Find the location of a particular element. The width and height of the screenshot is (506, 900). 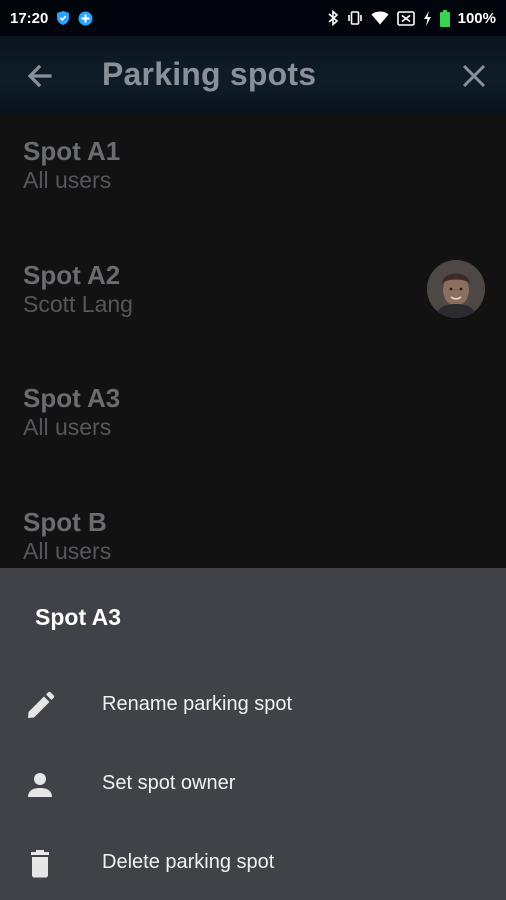

wifi-icon is located at coordinates (380, 18).